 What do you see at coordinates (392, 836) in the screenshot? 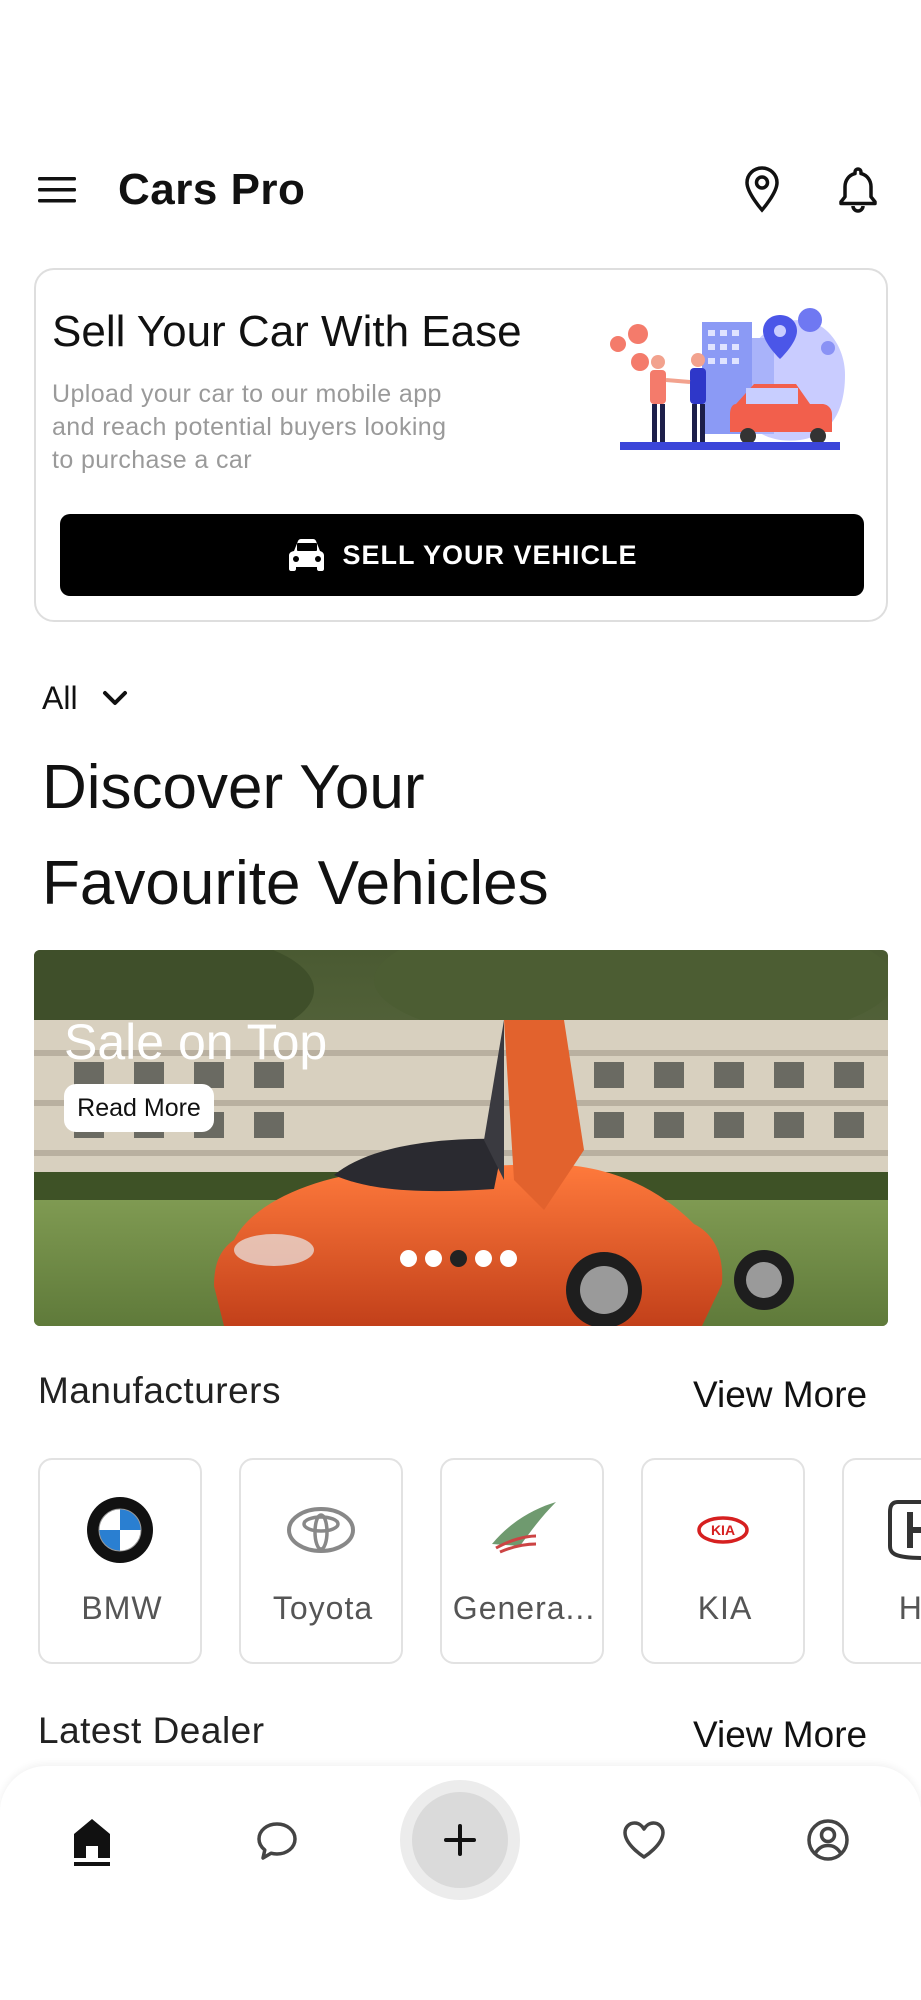
I see `discover-heading: Discover Your Favourite Vehicles` at bounding box center [392, 836].